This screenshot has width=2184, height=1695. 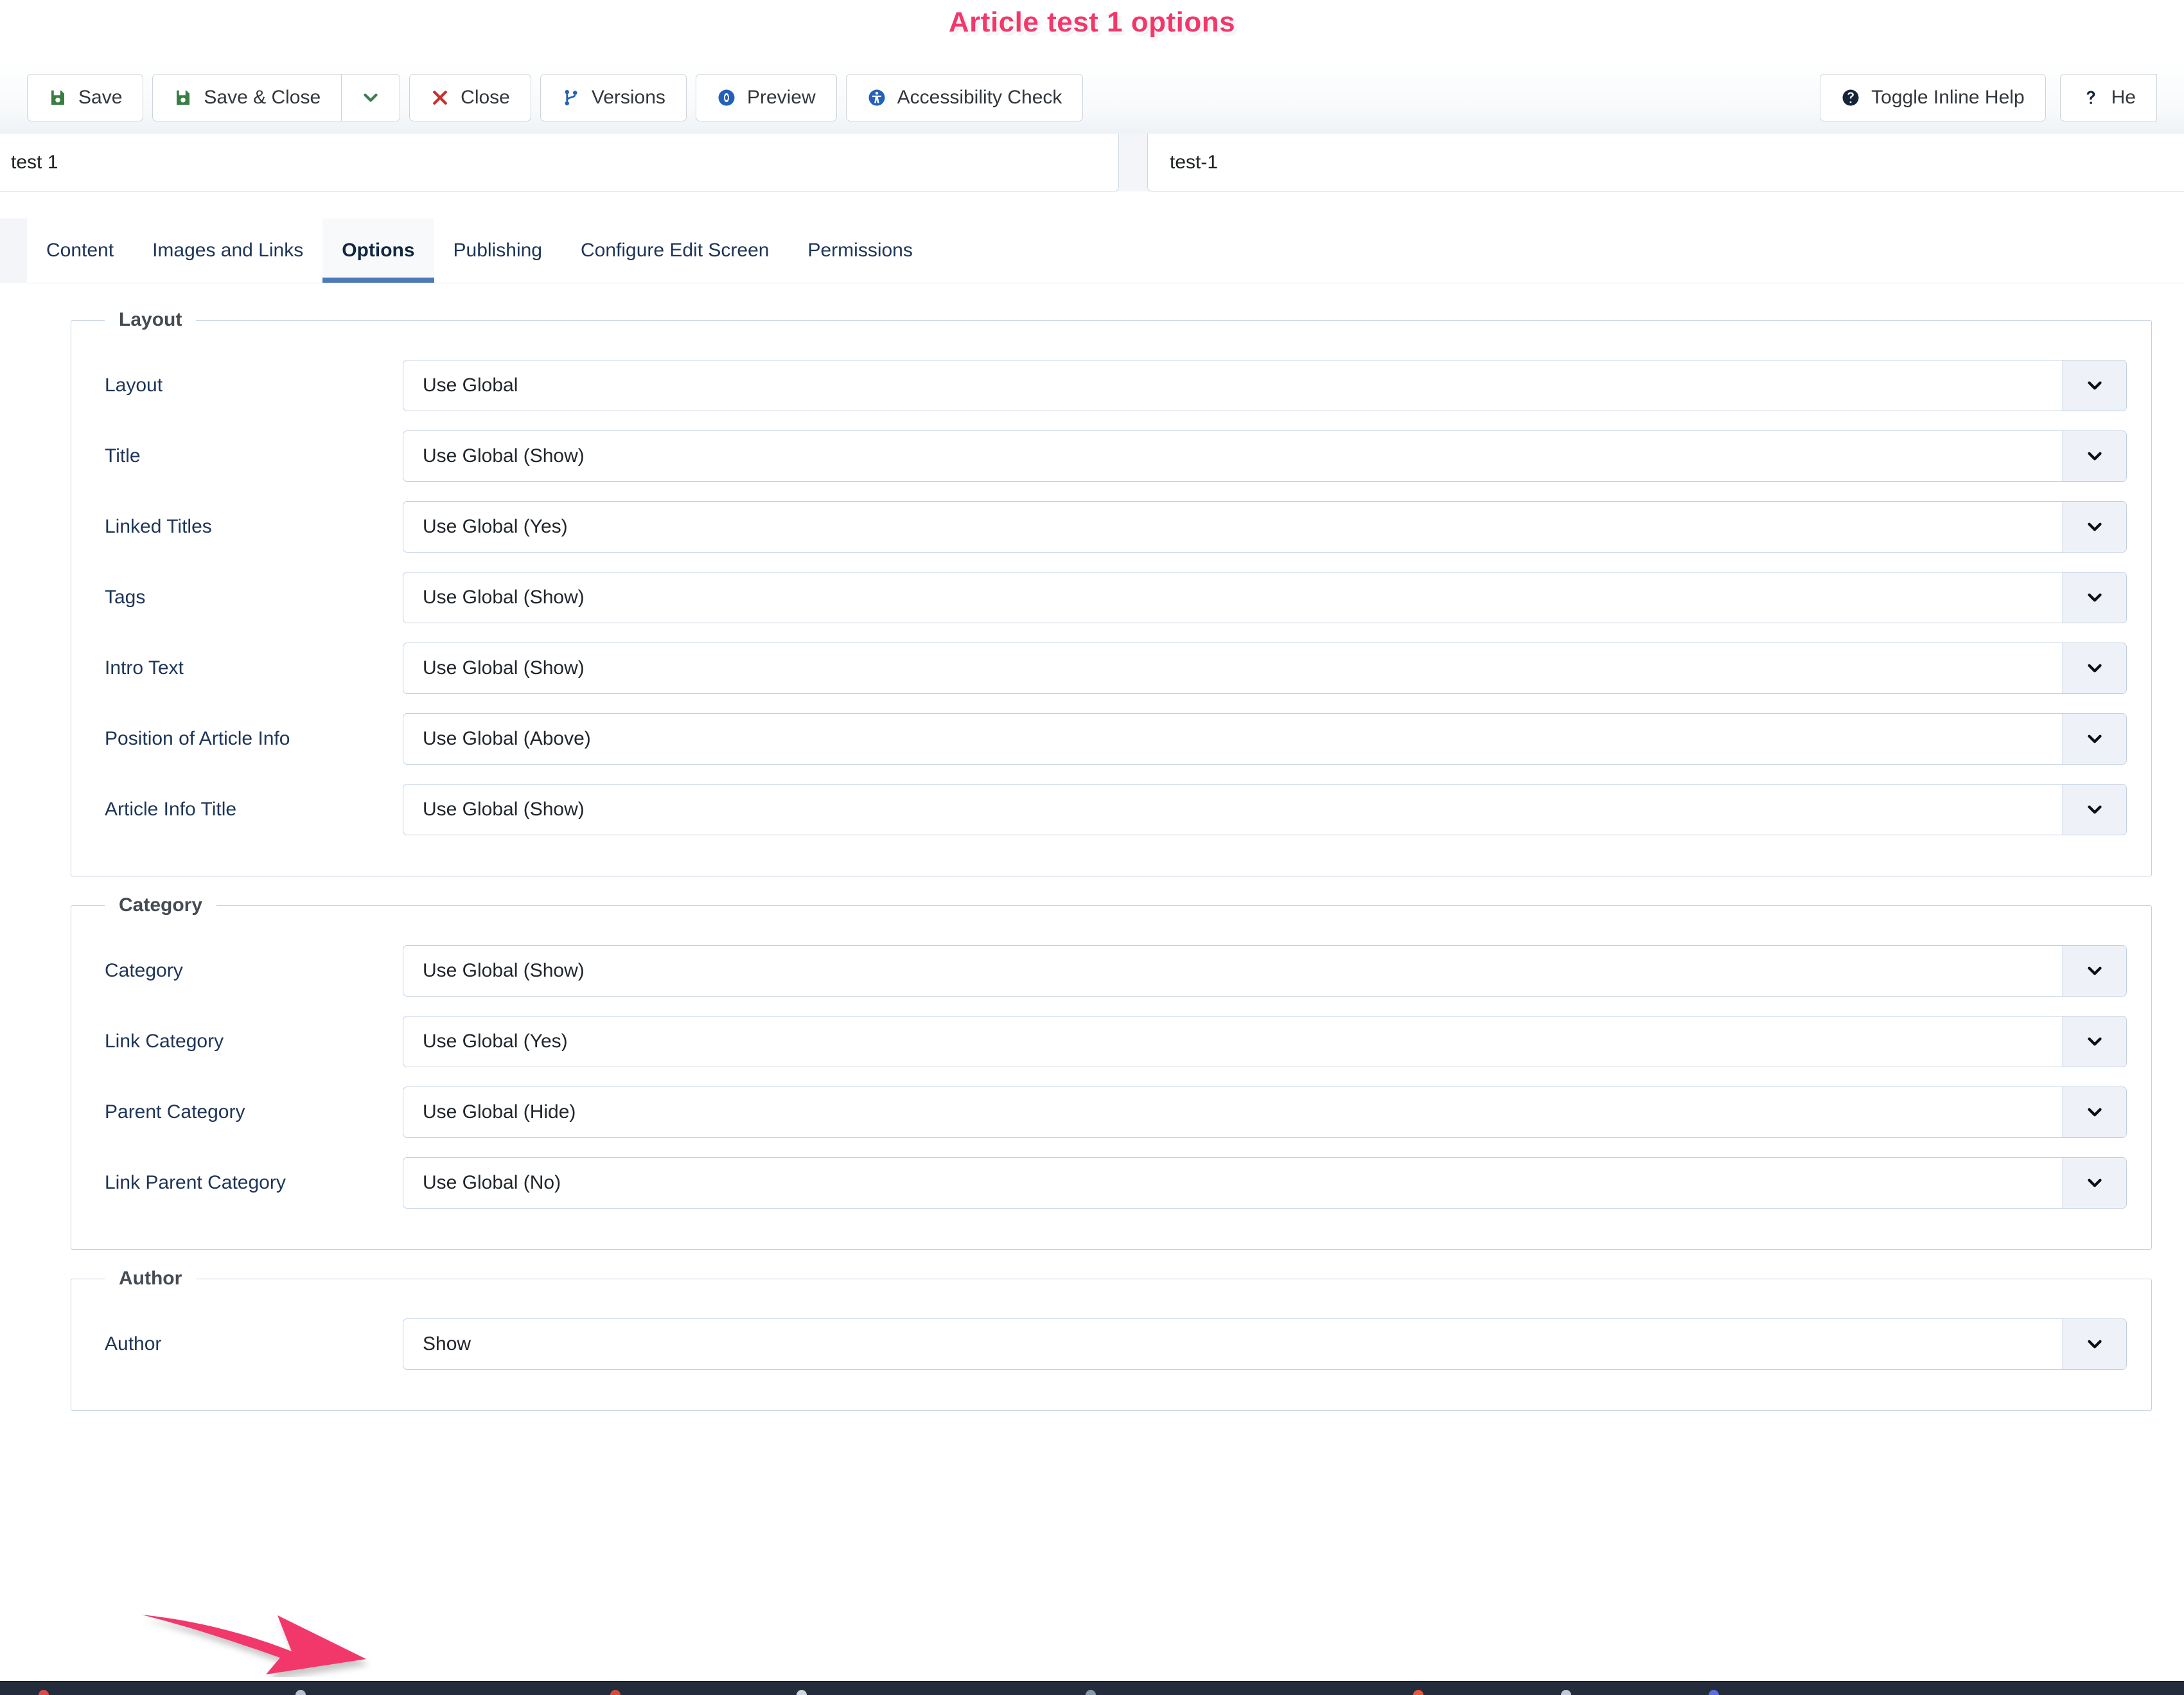 I want to click on fieldset-author: Author Author Show, so click(x=1111, y=1339).